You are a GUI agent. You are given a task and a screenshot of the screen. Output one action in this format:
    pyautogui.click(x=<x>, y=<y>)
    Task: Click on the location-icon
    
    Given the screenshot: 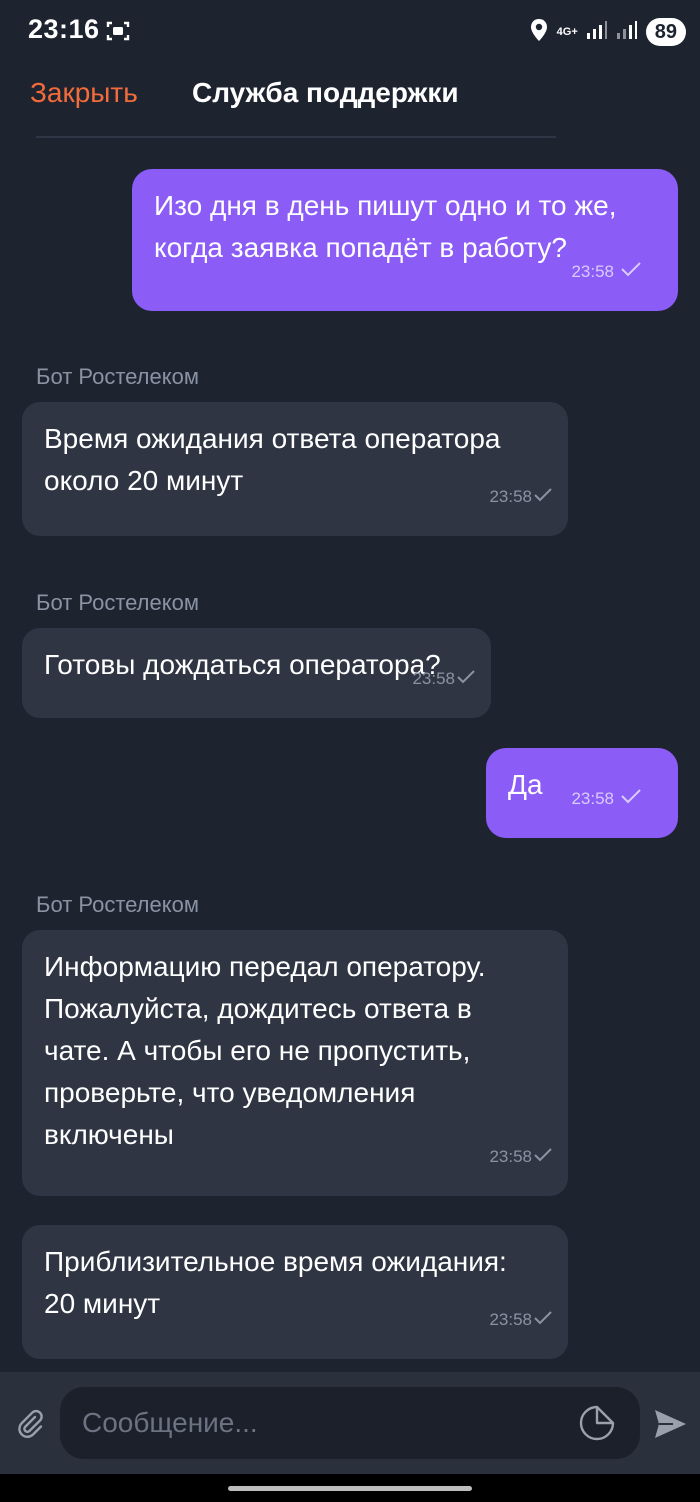 What is the action you would take?
    pyautogui.click(x=539, y=32)
    